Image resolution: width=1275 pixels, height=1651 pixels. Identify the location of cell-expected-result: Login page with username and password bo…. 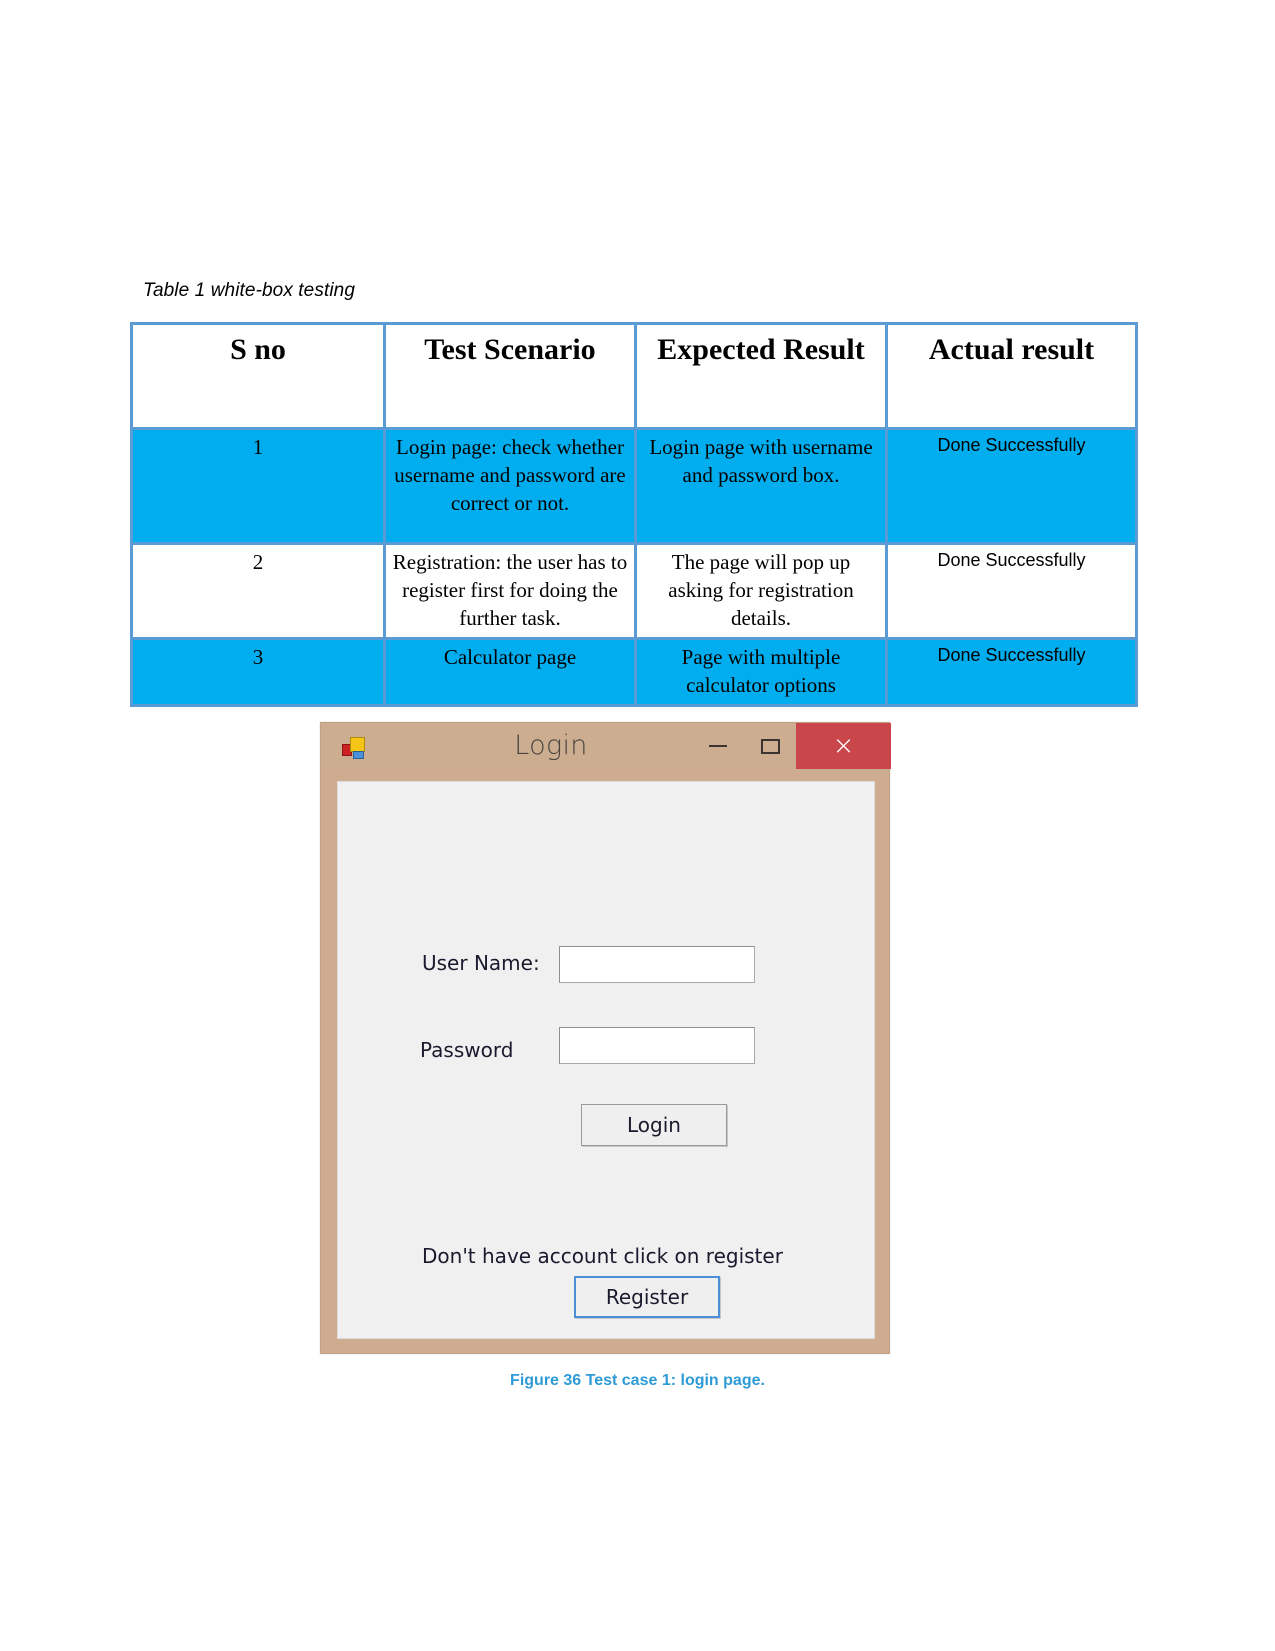
(761, 486).